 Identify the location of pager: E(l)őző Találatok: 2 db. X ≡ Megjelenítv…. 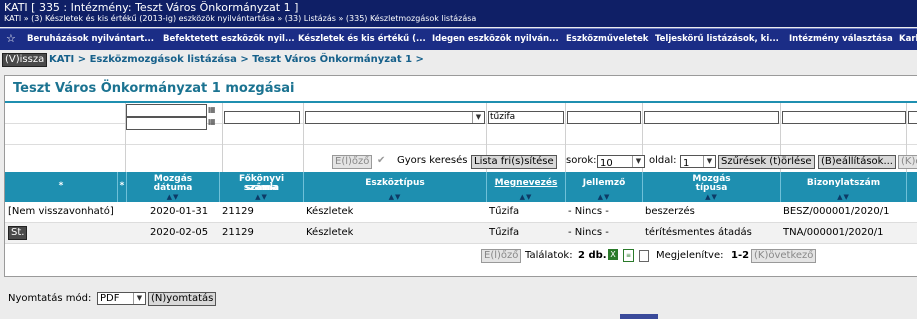
(461, 256).